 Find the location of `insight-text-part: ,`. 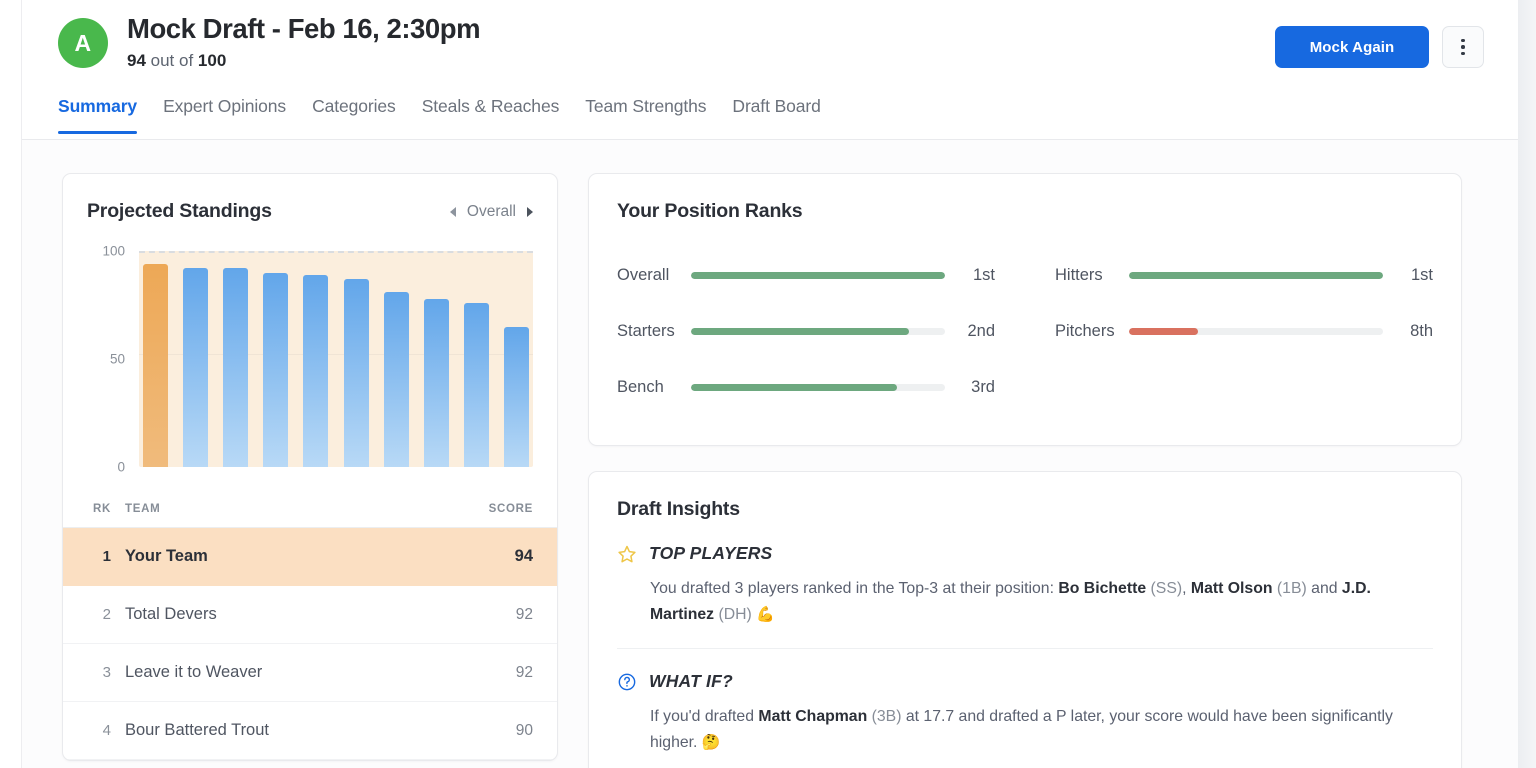

insight-text-part: , is located at coordinates (1186, 588).